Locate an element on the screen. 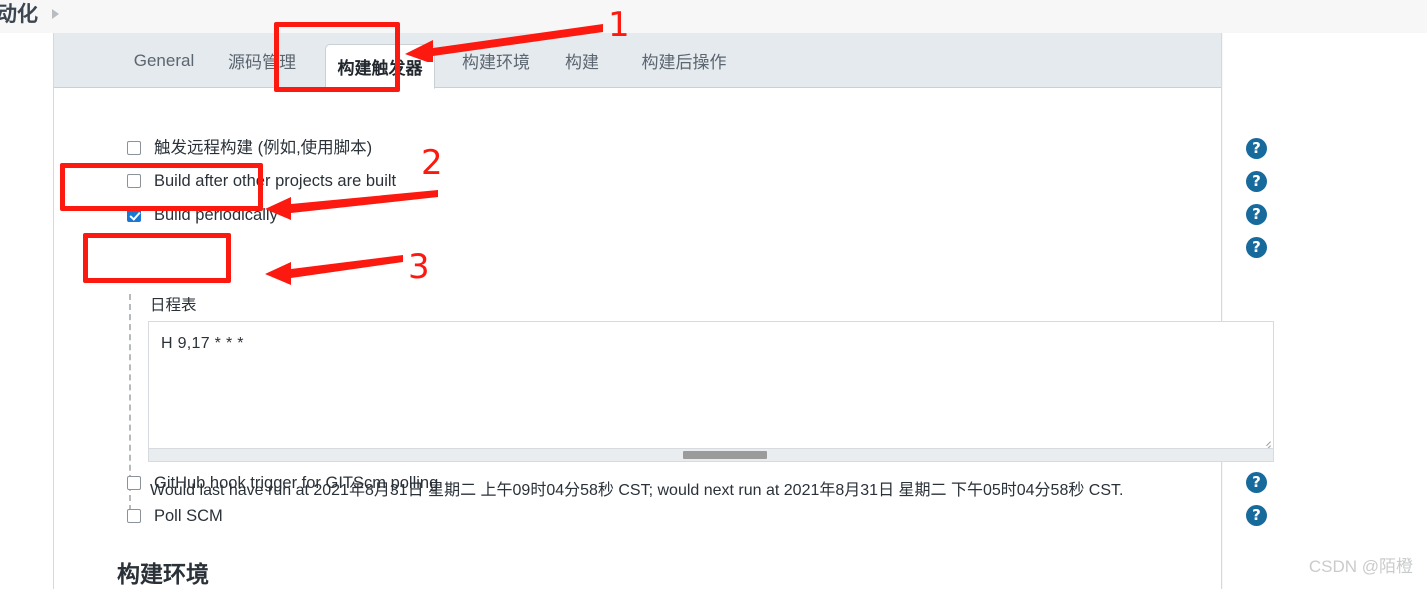 This screenshot has width=1427, height=589. watermark: CSDN @陌橙 is located at coordinates (1360, 566).